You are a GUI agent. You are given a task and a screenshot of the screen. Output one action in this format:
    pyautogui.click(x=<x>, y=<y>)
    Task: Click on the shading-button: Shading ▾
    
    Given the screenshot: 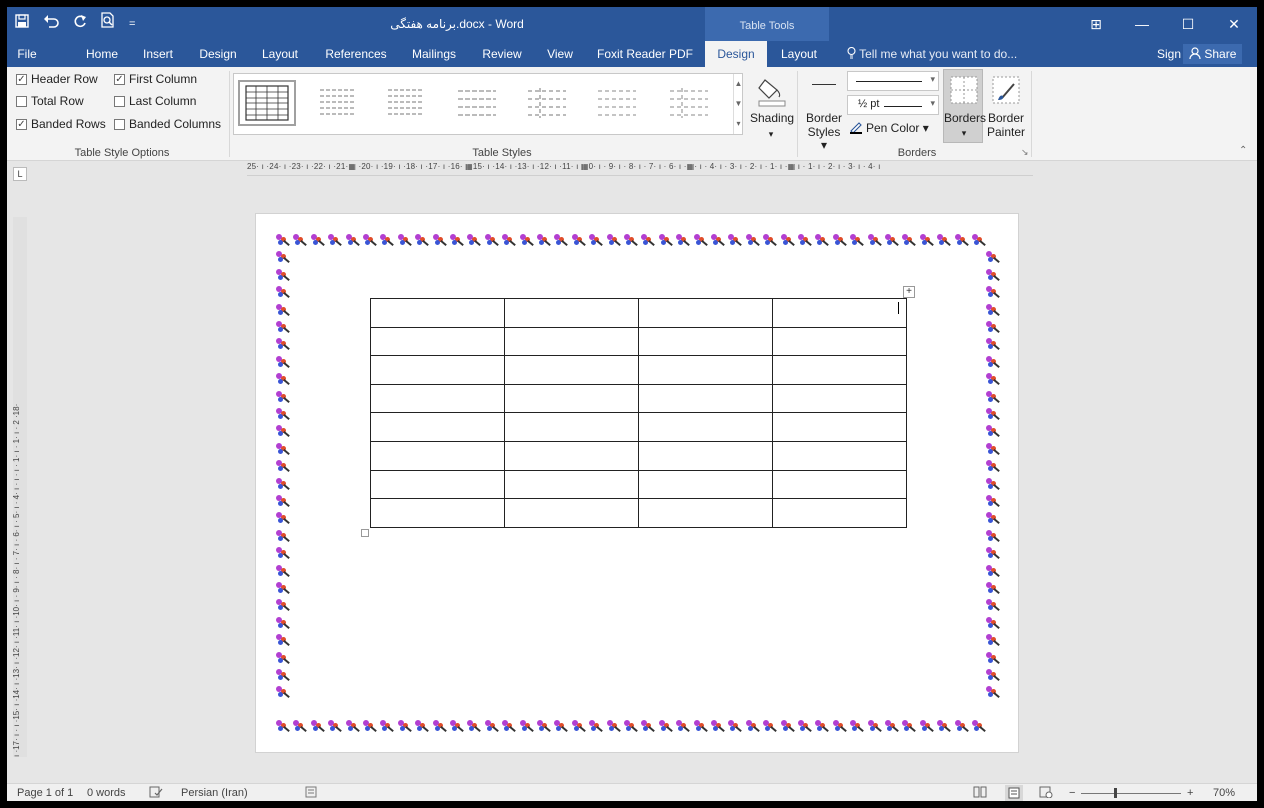 What is the action you would take?
    pyautogui.click(x=771, y=106)
    